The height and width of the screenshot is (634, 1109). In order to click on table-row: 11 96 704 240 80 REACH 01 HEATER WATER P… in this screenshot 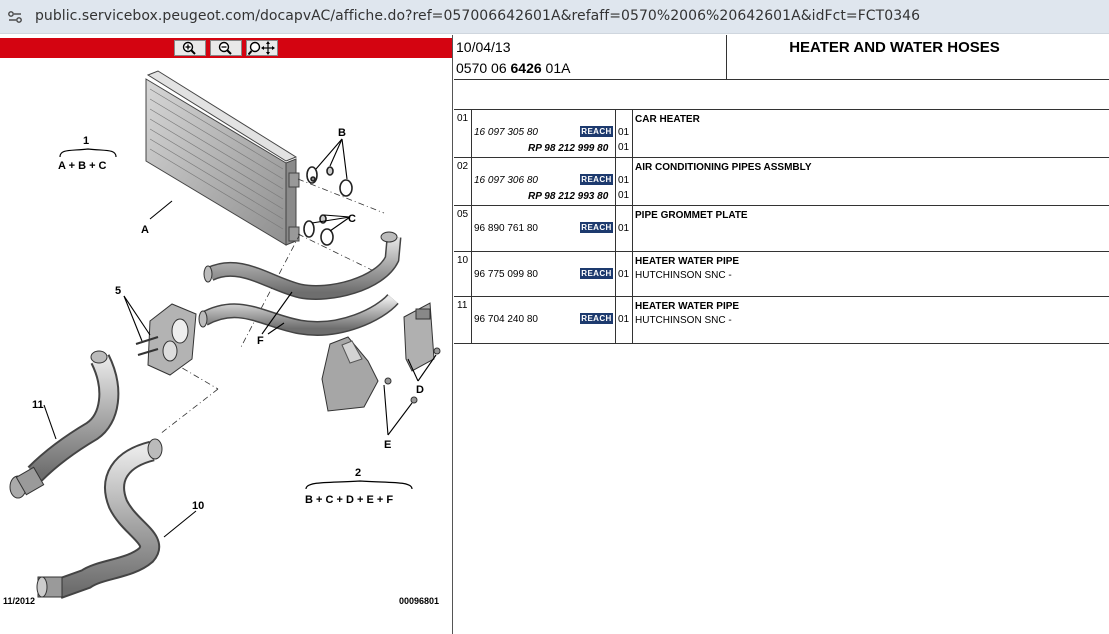, I will do `click(781, 320)`.